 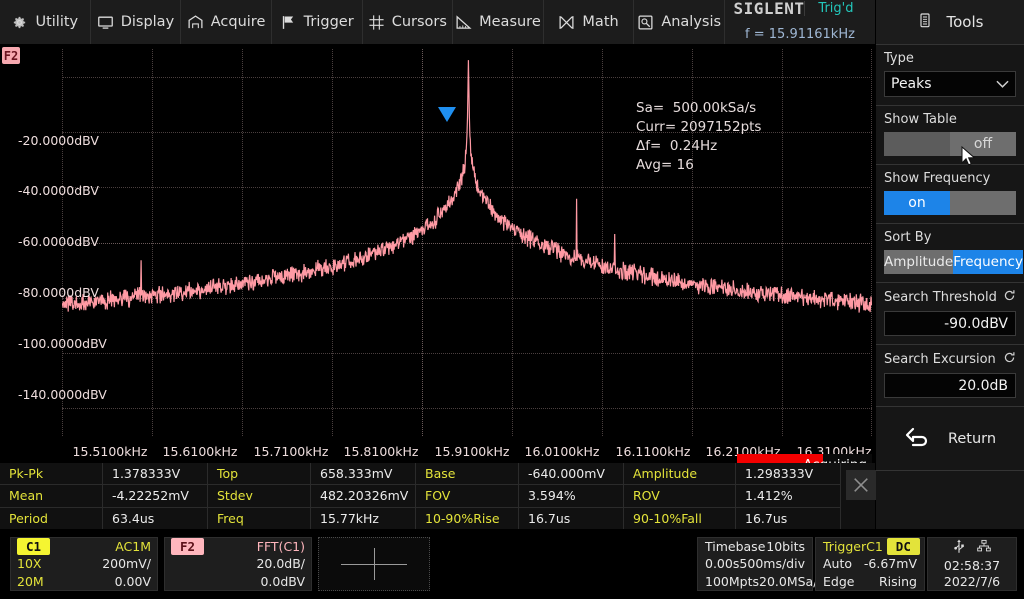 What do you see at coordinates (769, 9) in the screenshot?
I see `siglent-logo: SIGLENT` at bounding box center [769, 9].